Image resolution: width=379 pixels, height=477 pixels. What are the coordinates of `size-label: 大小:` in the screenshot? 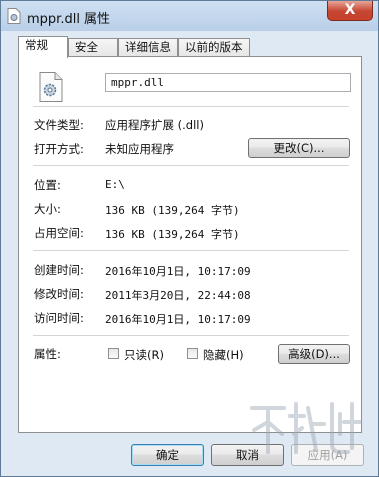 It's located at (47, 209).